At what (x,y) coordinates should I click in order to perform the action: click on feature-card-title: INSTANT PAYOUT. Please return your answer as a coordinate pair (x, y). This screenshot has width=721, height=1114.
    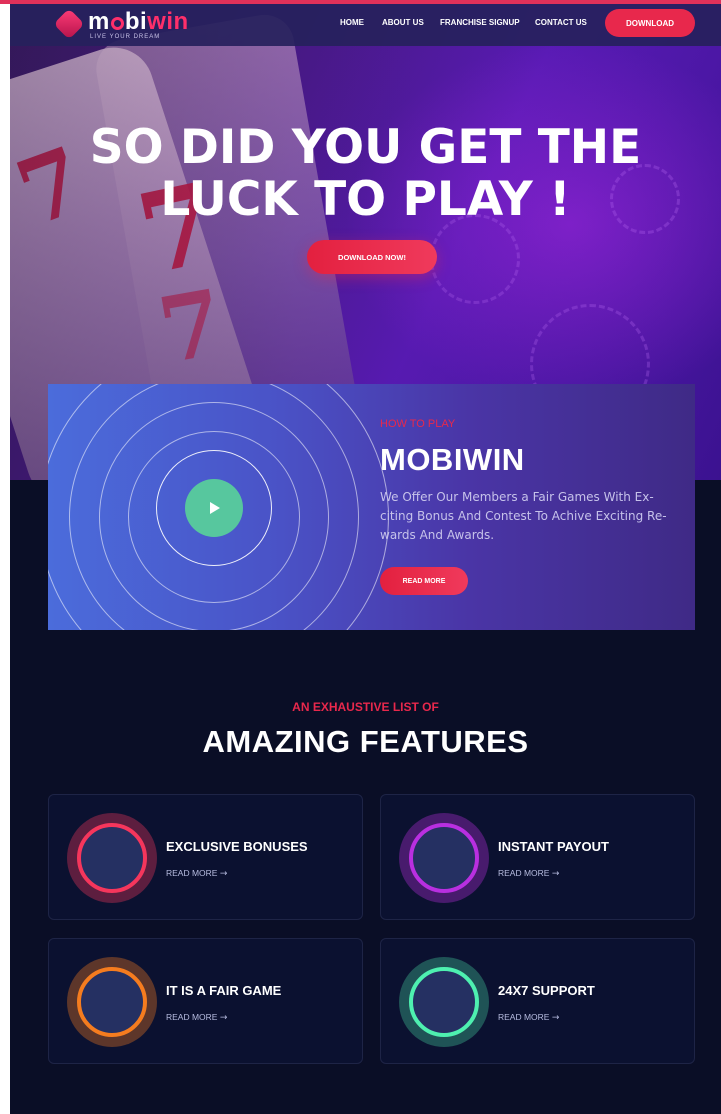
    Looking at the image, I should click on (553, 846).